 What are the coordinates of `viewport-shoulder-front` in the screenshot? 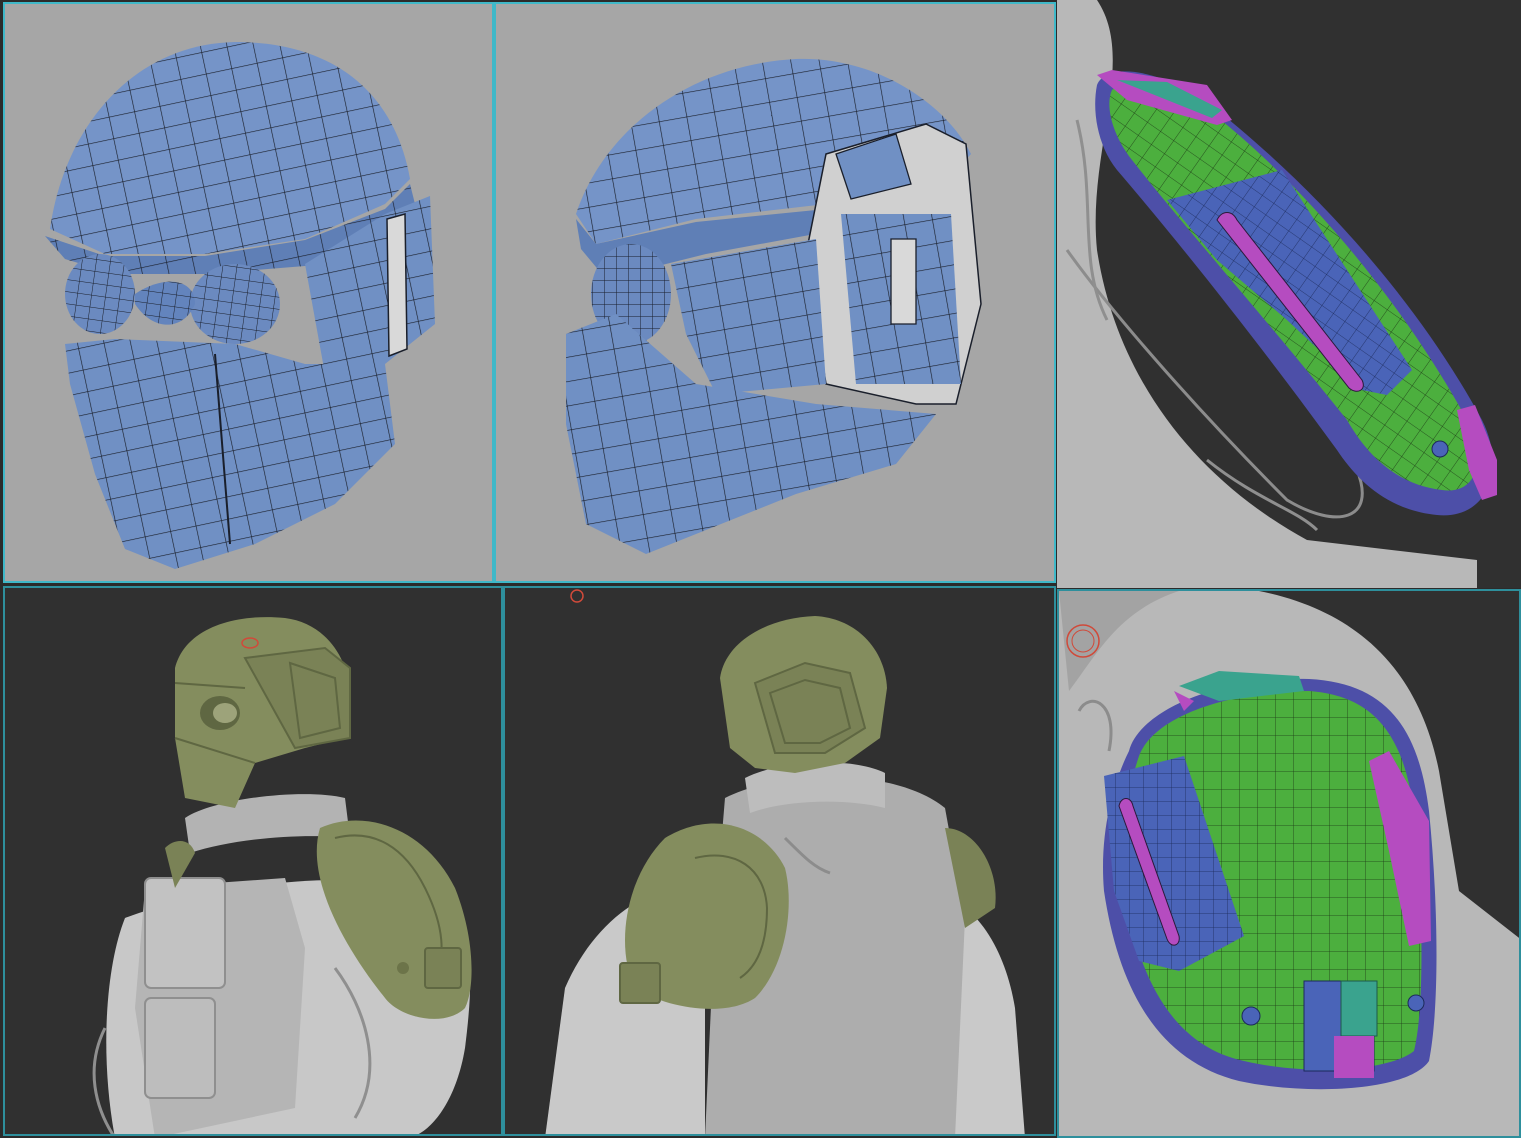 It's located at (1289, 863).